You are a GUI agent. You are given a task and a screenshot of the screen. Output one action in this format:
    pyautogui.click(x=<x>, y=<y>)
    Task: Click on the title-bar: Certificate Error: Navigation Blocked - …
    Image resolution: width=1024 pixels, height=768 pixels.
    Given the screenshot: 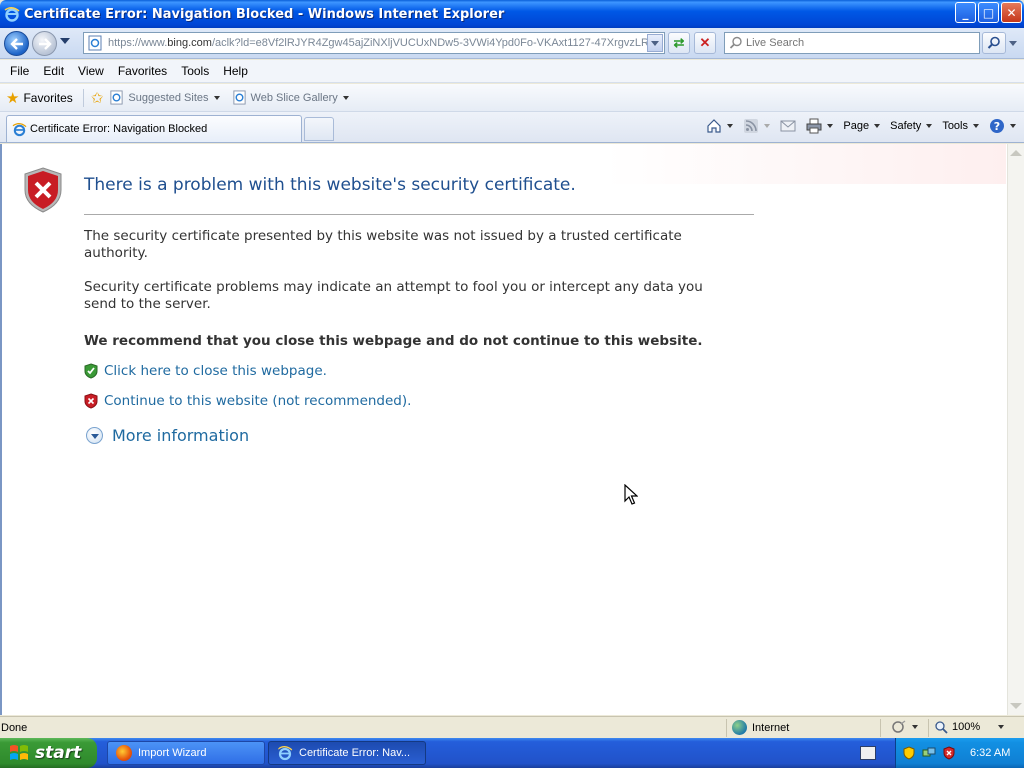 What is the action you would take?
    pyautogui.click(x=512, y=14)
    